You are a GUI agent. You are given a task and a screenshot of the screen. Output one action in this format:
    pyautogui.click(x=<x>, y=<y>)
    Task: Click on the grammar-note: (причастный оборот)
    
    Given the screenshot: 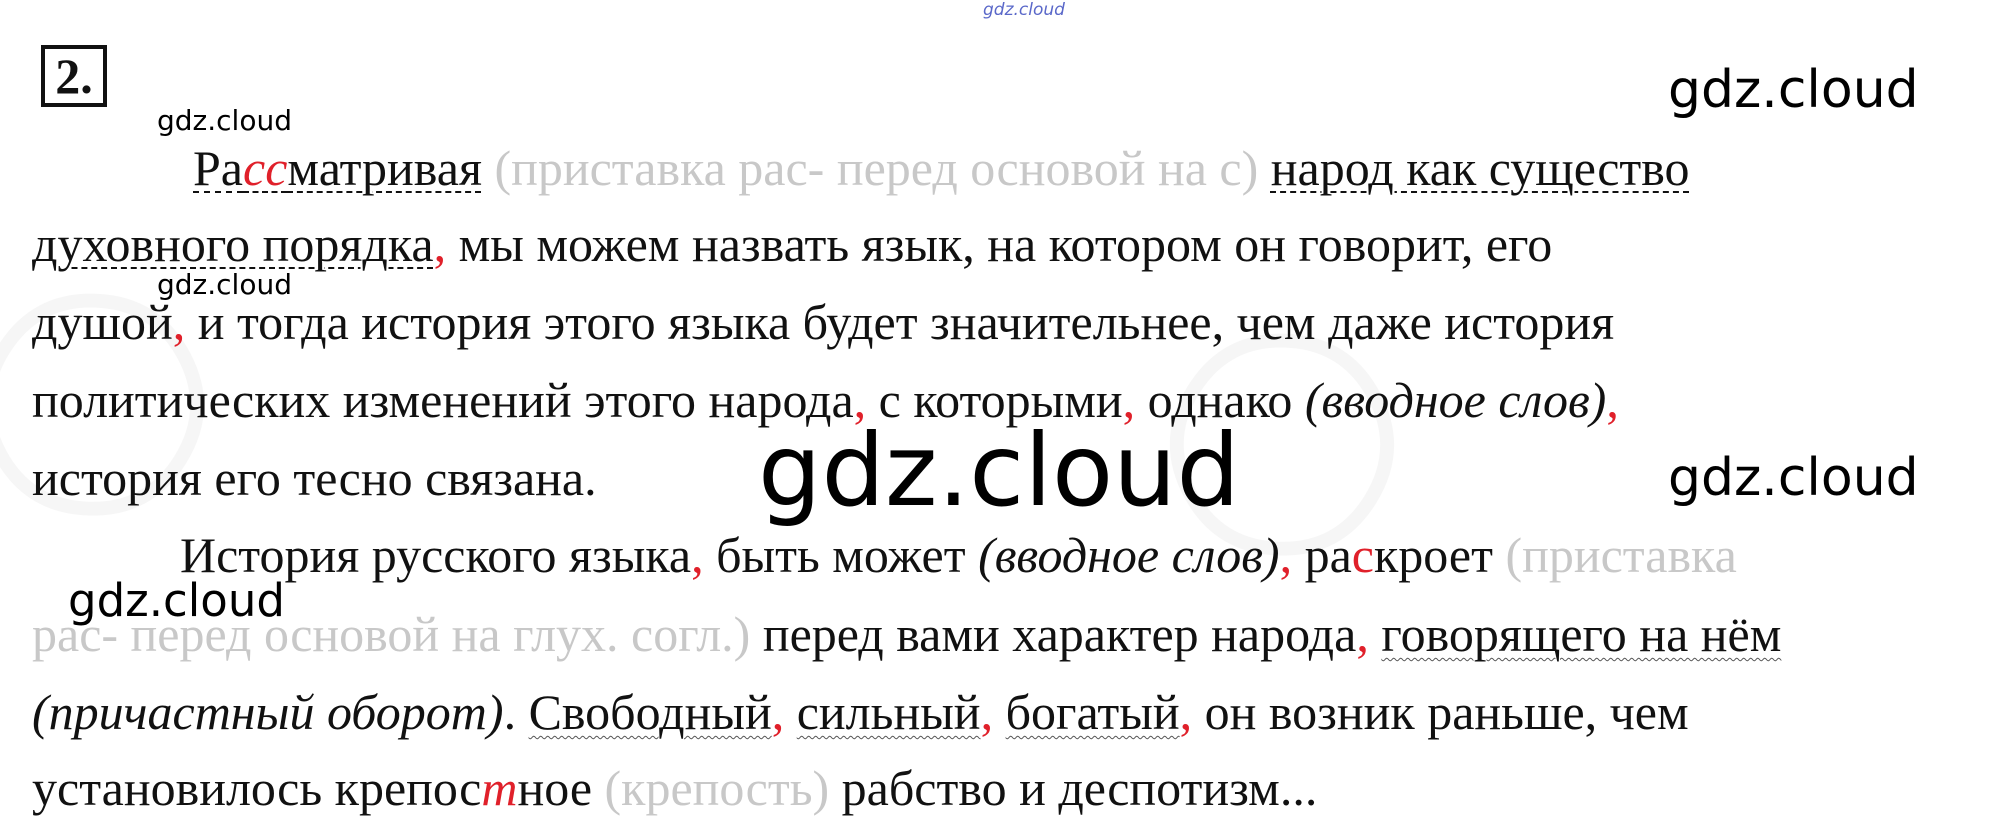 What is the action you would take?
    pyautogui.click(x=268, y=712)
    